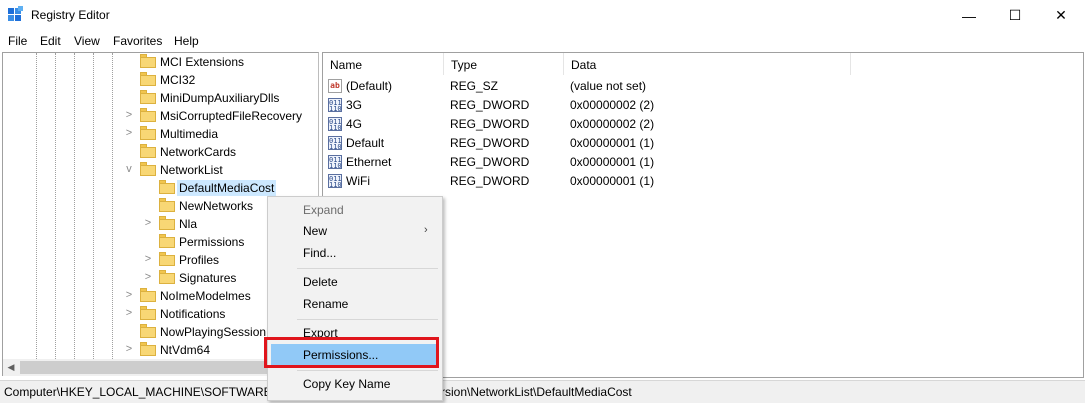  I want to click on scrollbar-thumb, so click(145, 367).